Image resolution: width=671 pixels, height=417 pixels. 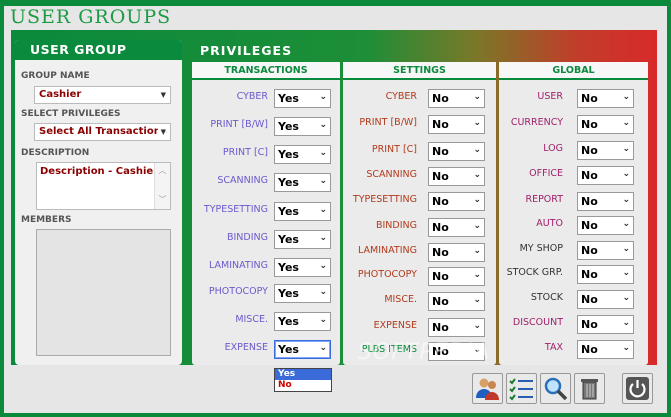 What do you see at coordinates (456, 252) in the screenshot?
I see `settings-dropdown-6: No ⌄` at bounding box center [456, 252].